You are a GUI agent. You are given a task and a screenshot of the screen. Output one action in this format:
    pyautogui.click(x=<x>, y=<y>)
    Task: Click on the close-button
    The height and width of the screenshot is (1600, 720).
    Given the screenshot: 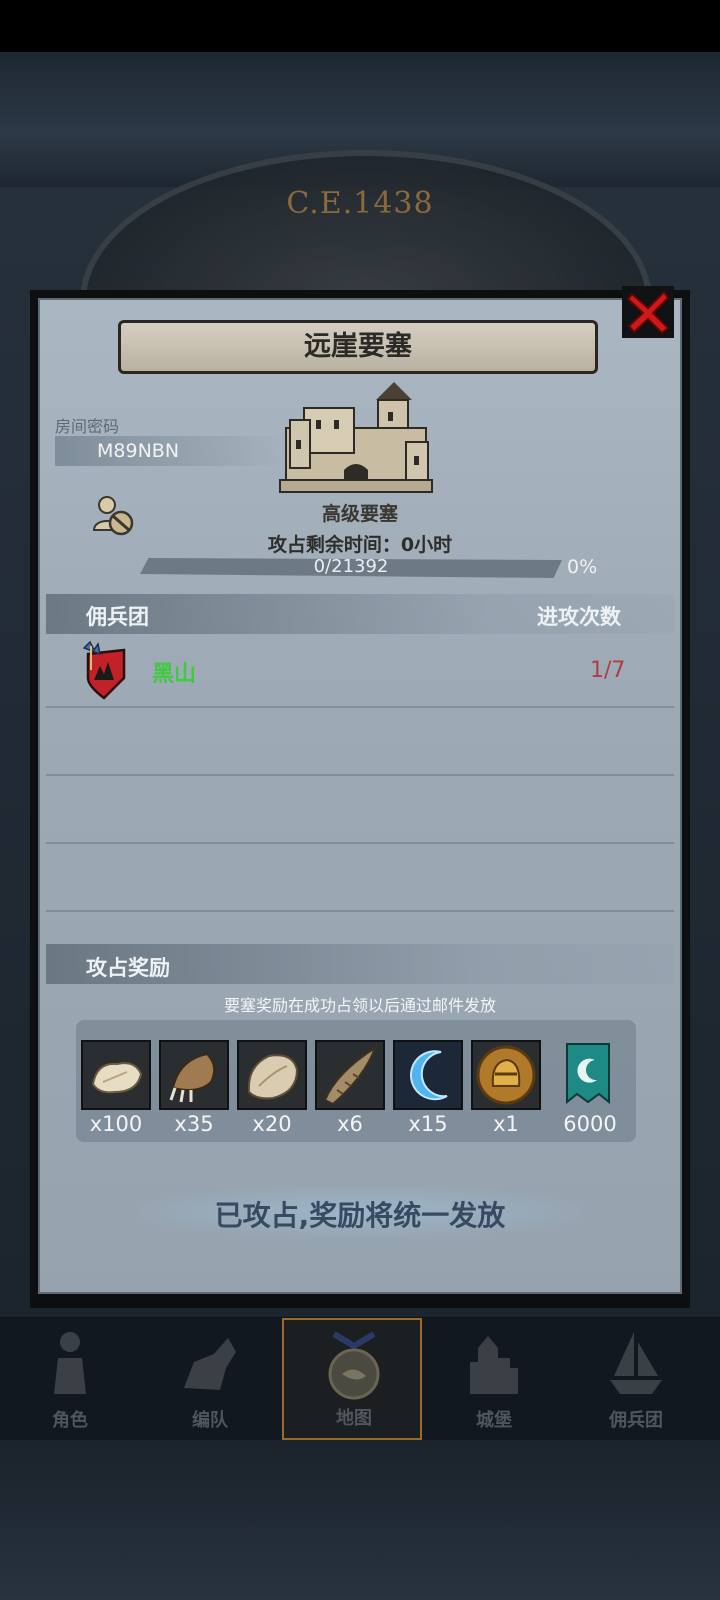 What is the action you would take?
    pyautogui.click(x=648, y=312)
    